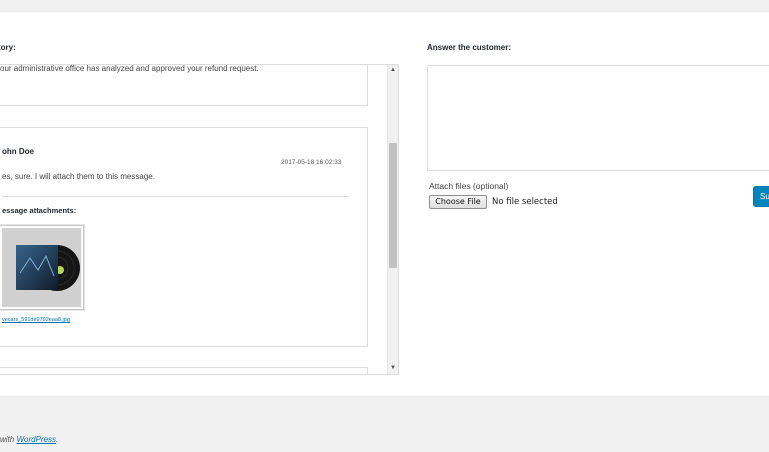  Describe the element at coordinates (18, 151) in the screenshot. I see `message-author: ohn Doe` at that location.